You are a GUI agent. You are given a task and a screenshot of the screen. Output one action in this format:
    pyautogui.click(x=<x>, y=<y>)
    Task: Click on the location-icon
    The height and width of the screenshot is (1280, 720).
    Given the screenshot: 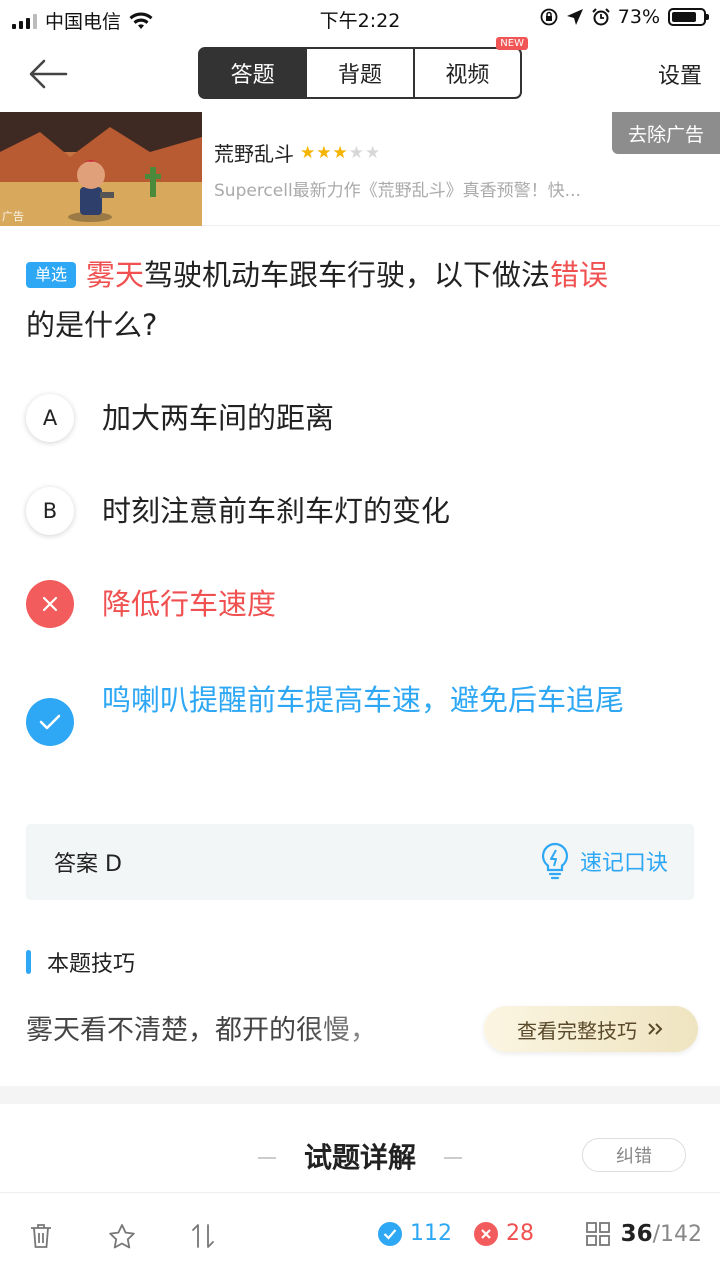 What is the action you would take?
    pyautogui.click(x=574, y=17)
    